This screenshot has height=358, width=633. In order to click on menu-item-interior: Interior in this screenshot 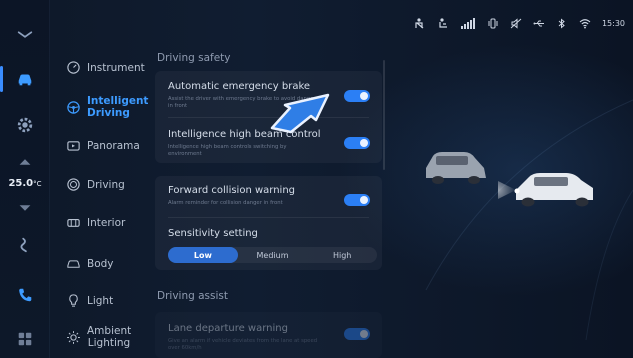, I will do `click(95, 222)`.